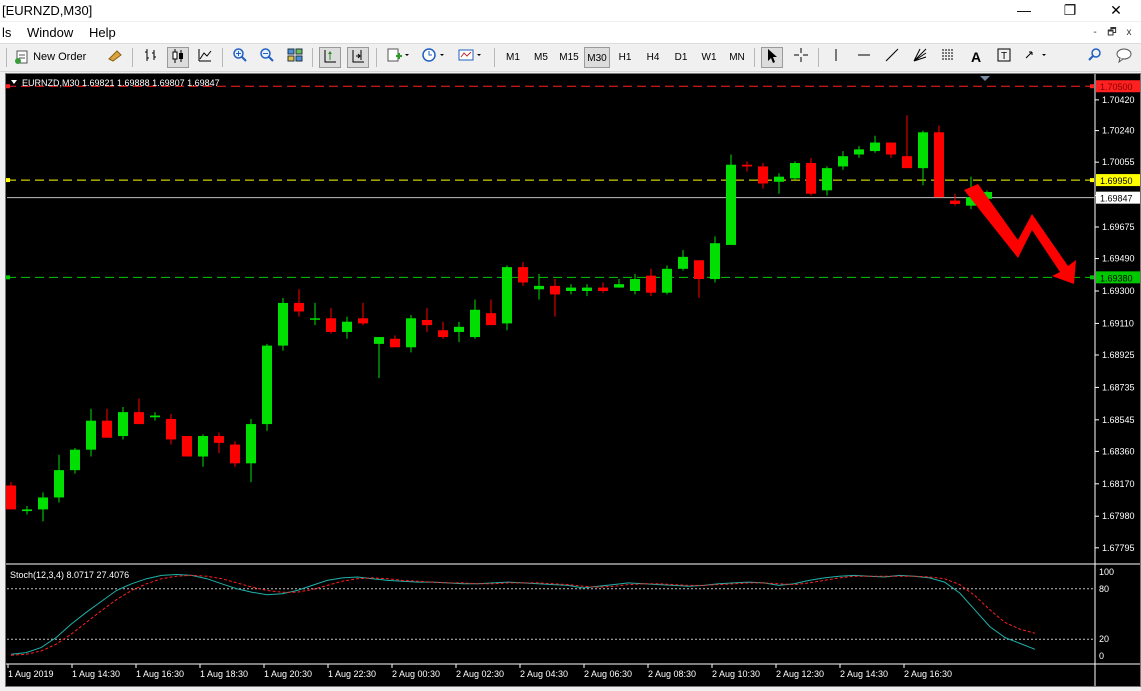 This screenshot has width=1141, height=691. What do you see at coordinates (653, 57) in the screenshot?
I see `timeframe-h4: H4` at bounding box center [653, 57].